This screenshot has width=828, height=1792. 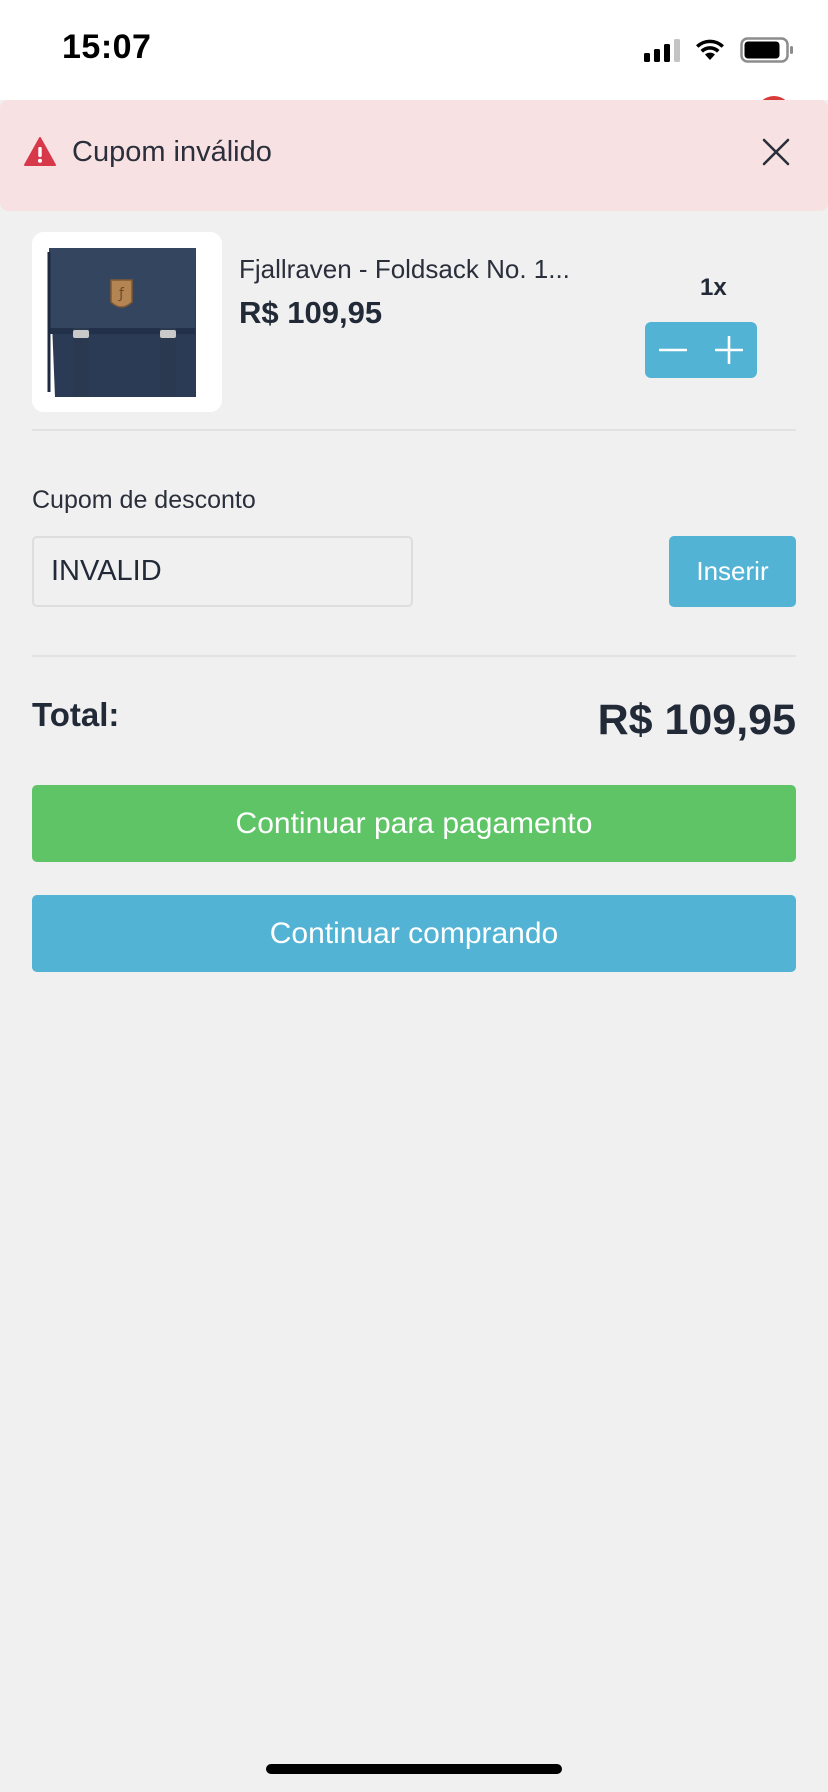 What do you see at coordinates (76, 714) in the screenshot?
I see `total-label: Total:` at bounding box center [76, 714].